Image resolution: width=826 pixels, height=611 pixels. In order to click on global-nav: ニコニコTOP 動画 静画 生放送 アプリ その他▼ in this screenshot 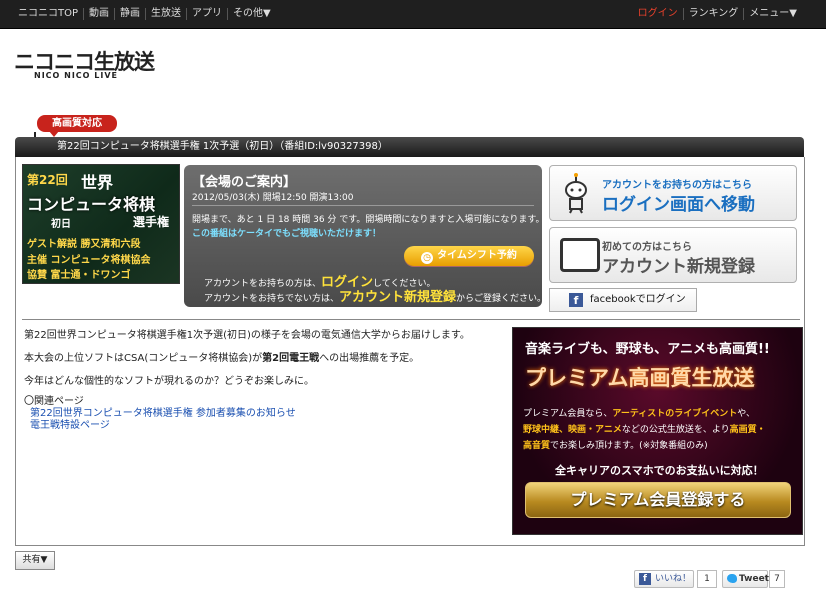, I will do `click(145, 14)`.